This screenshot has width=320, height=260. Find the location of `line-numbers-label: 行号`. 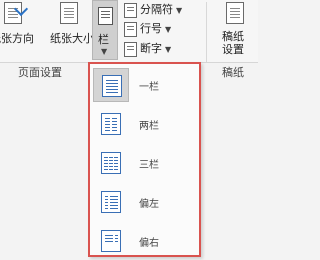

line-numbers-label: 行号 is located at coordinates (151, 28).